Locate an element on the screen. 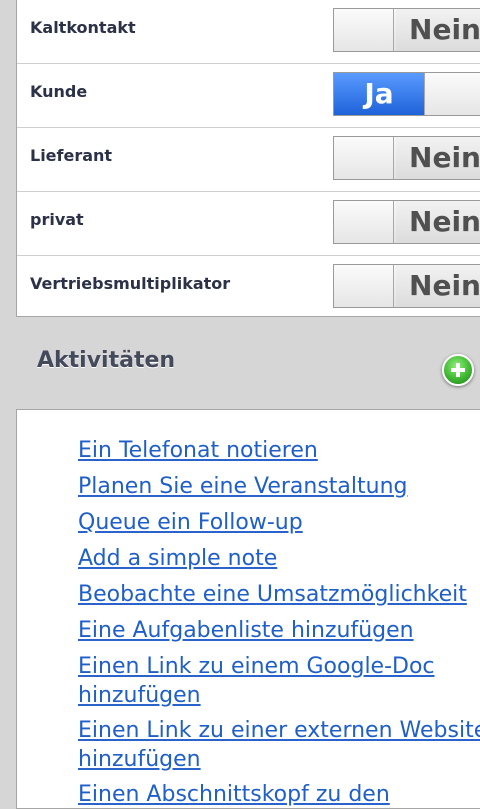  toggle-row-kaltkontakt: Kaltkontakt Nein is located at coordinates (248, 32).